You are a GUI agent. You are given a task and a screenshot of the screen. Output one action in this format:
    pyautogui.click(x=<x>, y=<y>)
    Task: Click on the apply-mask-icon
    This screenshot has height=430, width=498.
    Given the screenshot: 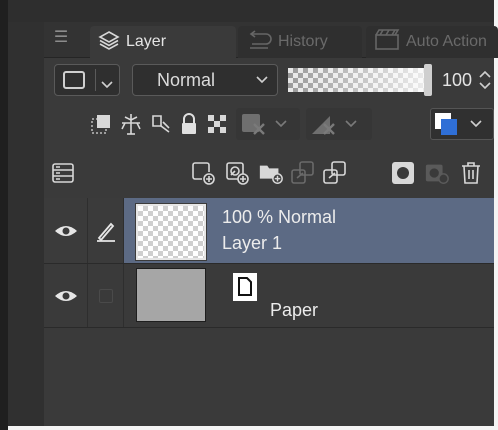 What is the action you would take?
    pyautogui.click(x=437, y=173)
    